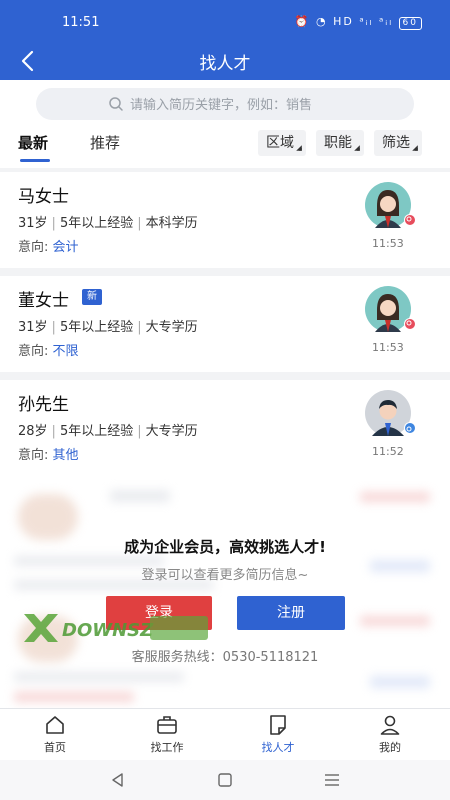  I want to click on candidate-intent: 意向: 其他, so click(48, 453).